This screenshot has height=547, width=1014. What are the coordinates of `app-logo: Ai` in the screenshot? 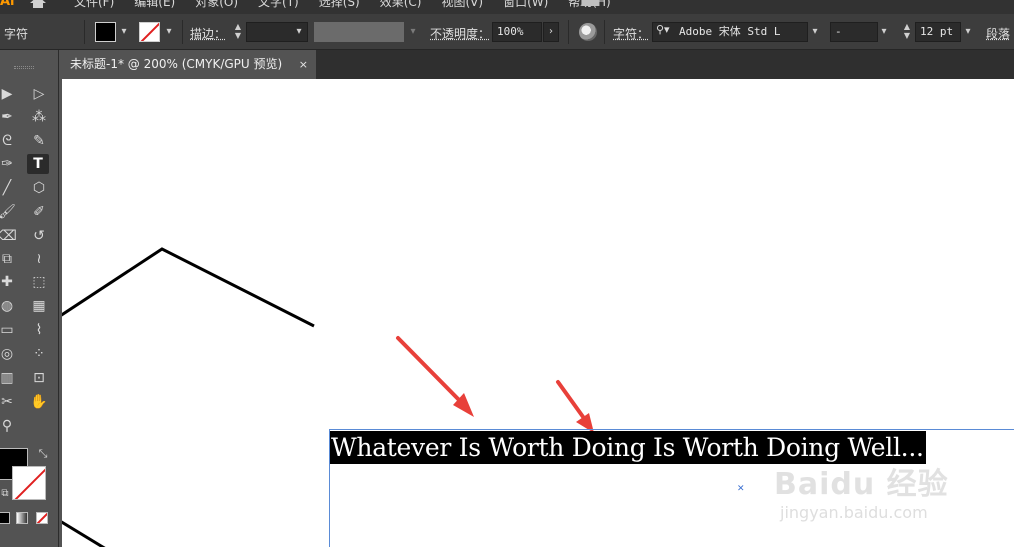 It's located at (7, 4).